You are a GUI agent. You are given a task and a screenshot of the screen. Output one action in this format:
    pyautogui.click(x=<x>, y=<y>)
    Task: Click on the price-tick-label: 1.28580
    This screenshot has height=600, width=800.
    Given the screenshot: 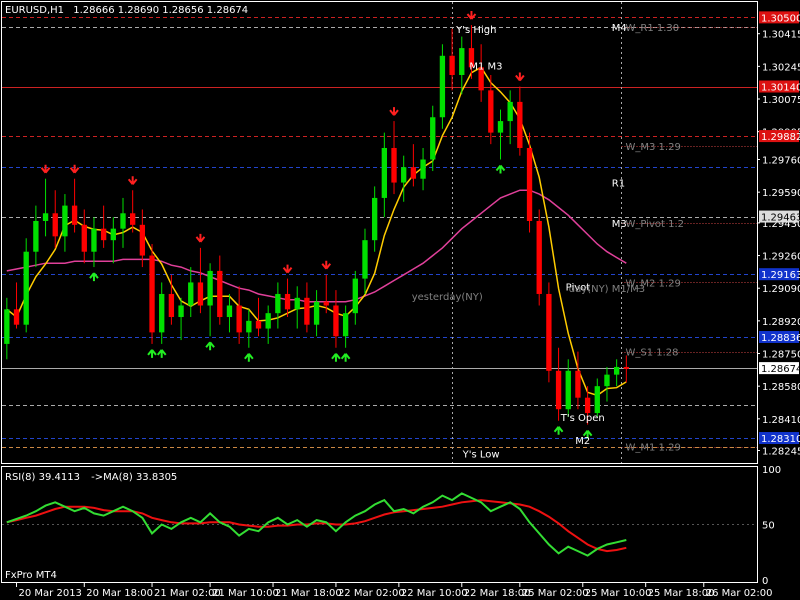 What is the action you would take?
    pyautogui.click(x=781, y=387)
    